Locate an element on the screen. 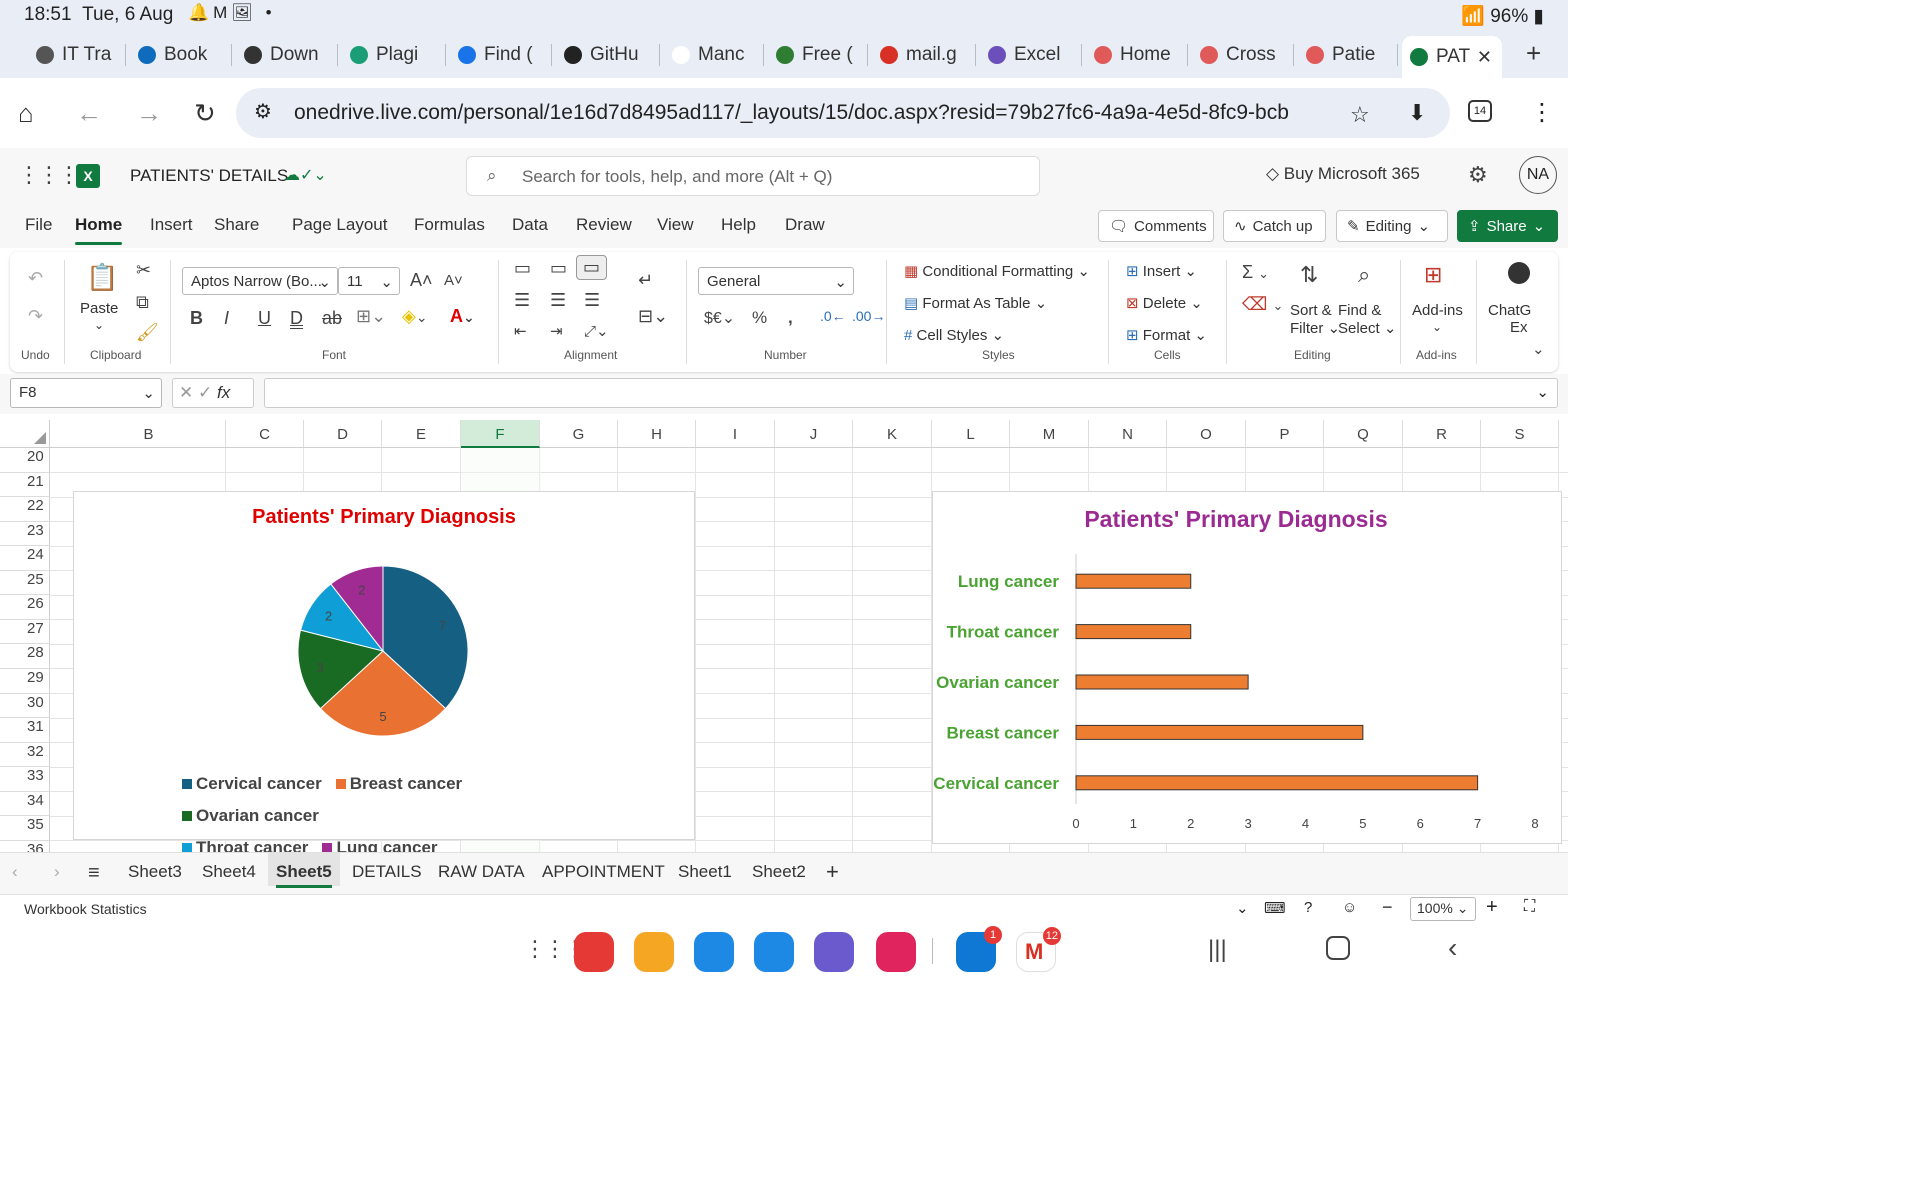 The image size is (1920, 1200). menu-page-layout: Page Layout is located at coordinates (339, 225).